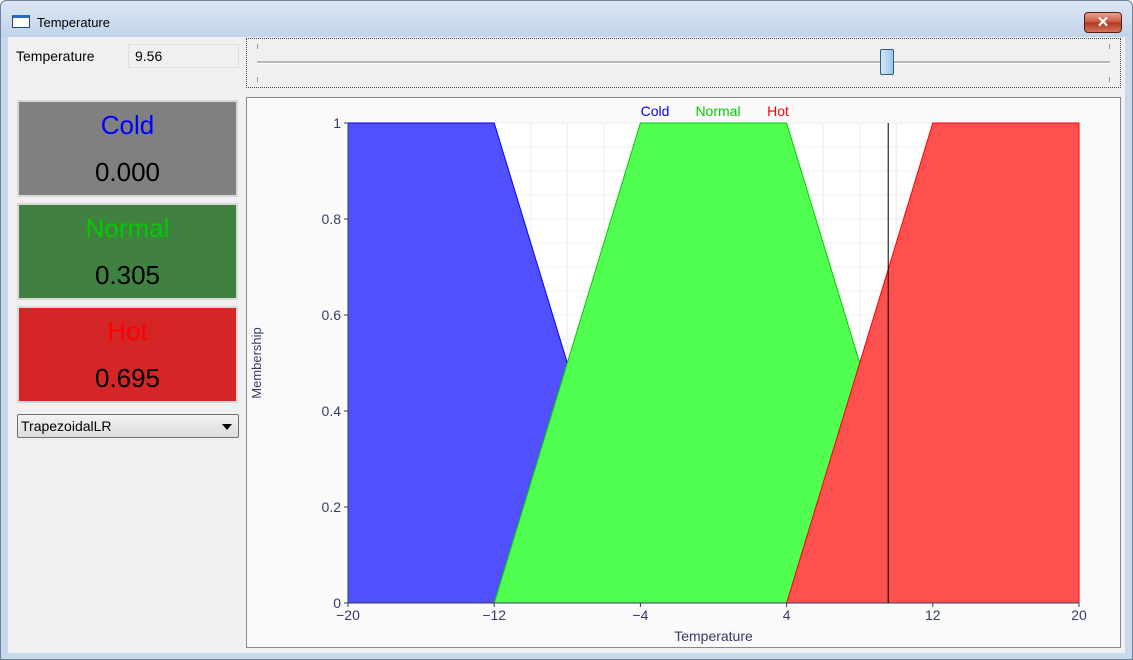  I want to click on normal-panel: Normal 0.305, so click(127, 251).